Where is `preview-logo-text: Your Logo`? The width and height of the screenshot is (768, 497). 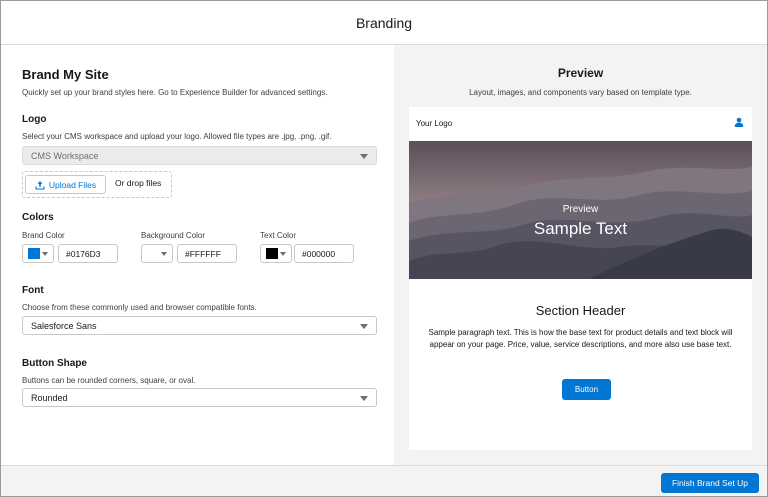 preview-logo-text: Your Logo is located at coordinates (434, 123).